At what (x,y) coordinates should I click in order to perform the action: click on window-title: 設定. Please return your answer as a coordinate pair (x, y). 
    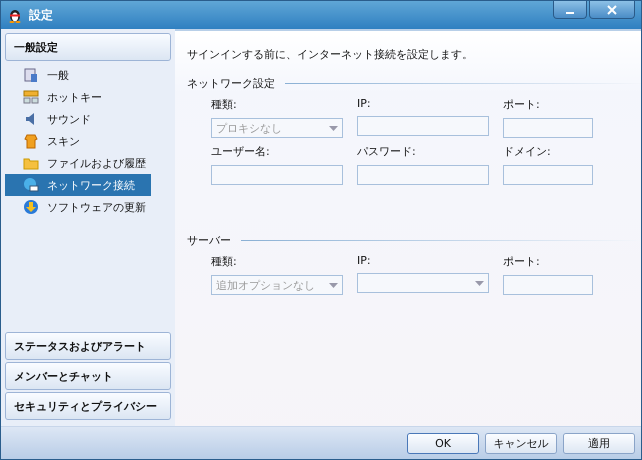
    Looking at the image, I should click on (41, 15).